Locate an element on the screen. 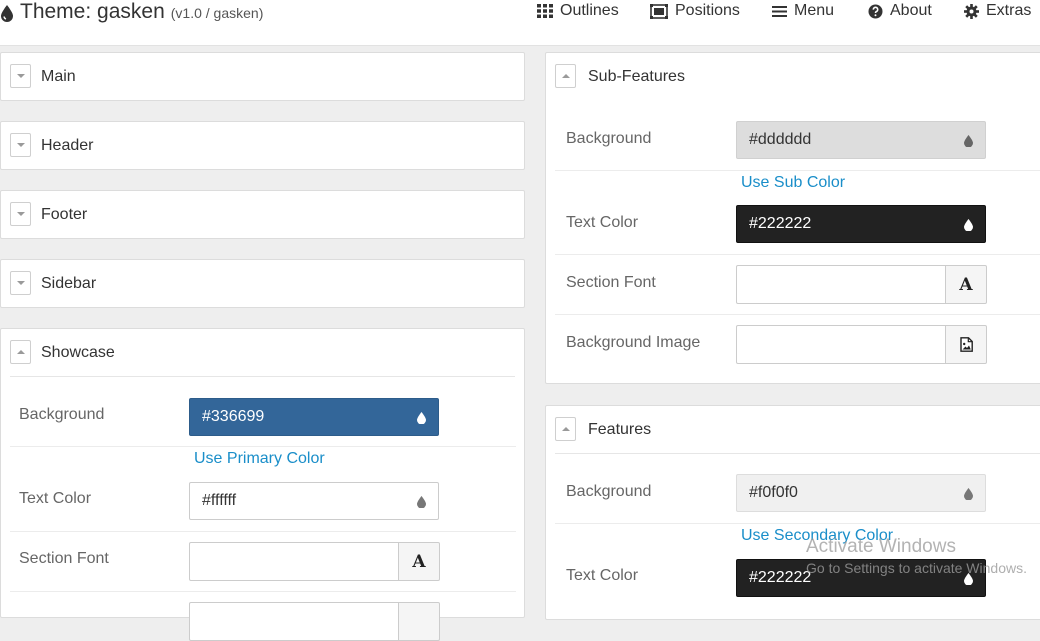  next-addon-button is located at coordinates (419, 621).